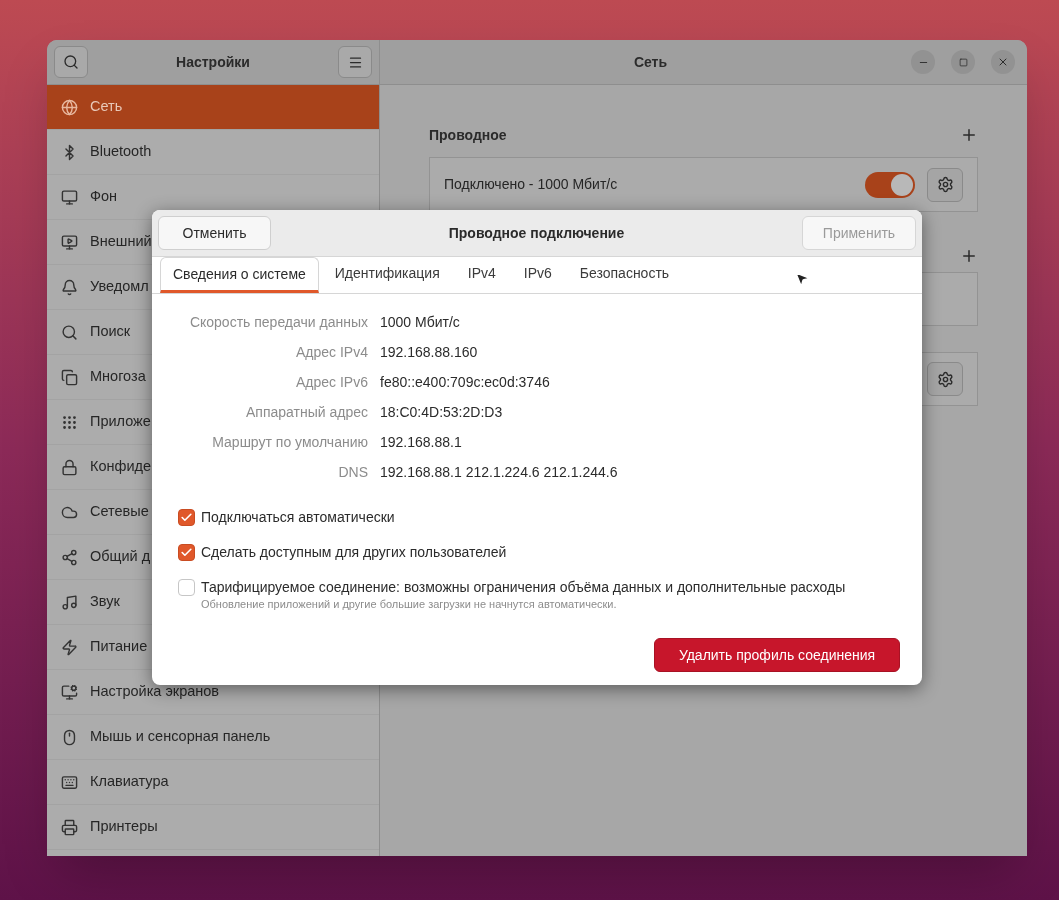  What do you see at coordinates (214, 233) in the screenshot?
I see `cancel-button: Отменить` at bounding box center [214, 233].